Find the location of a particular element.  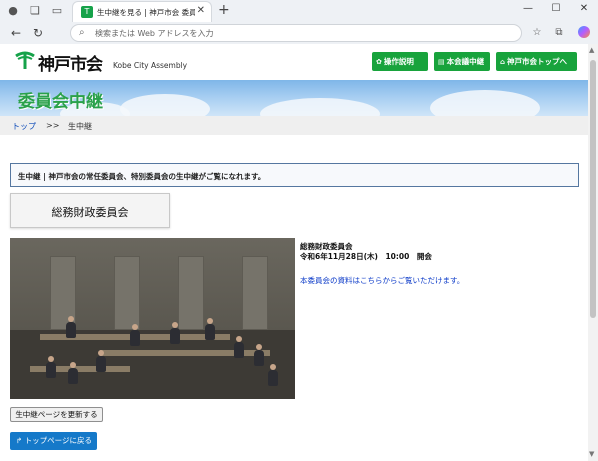

committee-tab-button: 総務財政委員会 is located at coordinates (90, 210).